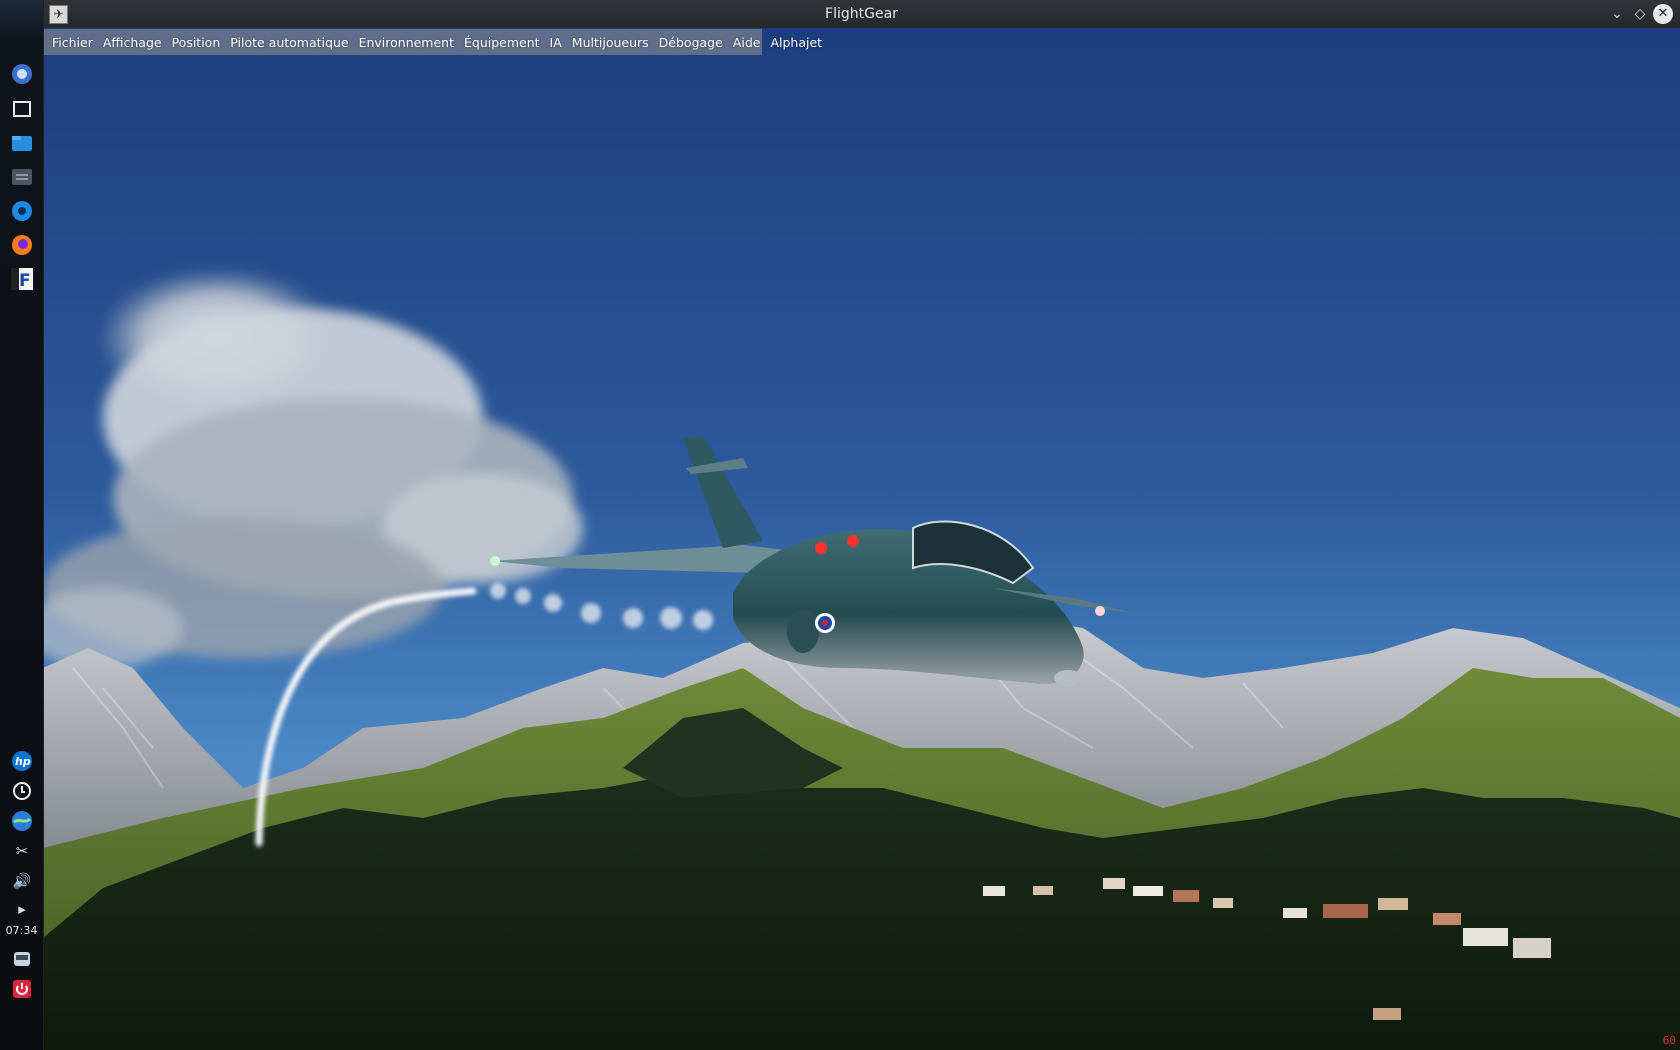 This screenshot has width=1680, height=1050. I want to click on menu-aide: Aide, so click(747, 42).